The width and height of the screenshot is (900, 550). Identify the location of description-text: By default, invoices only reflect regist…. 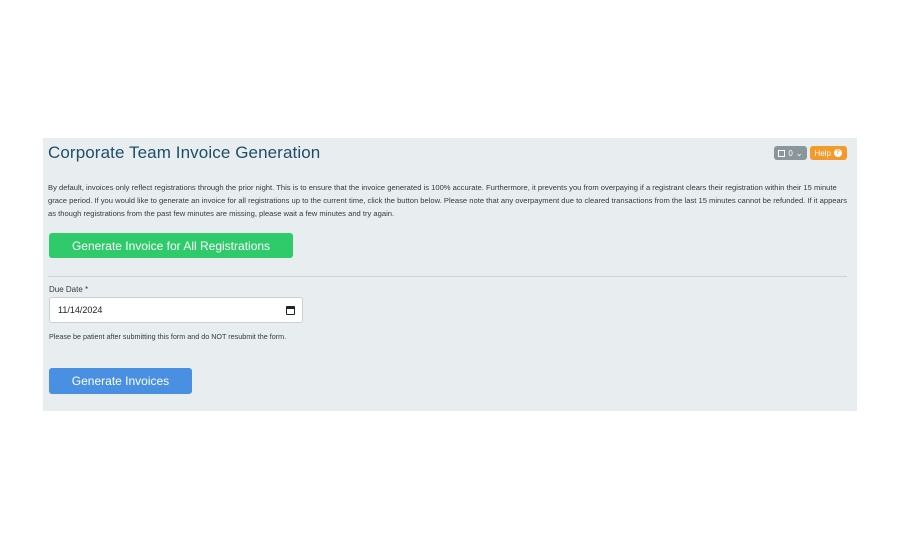
(448, 200).